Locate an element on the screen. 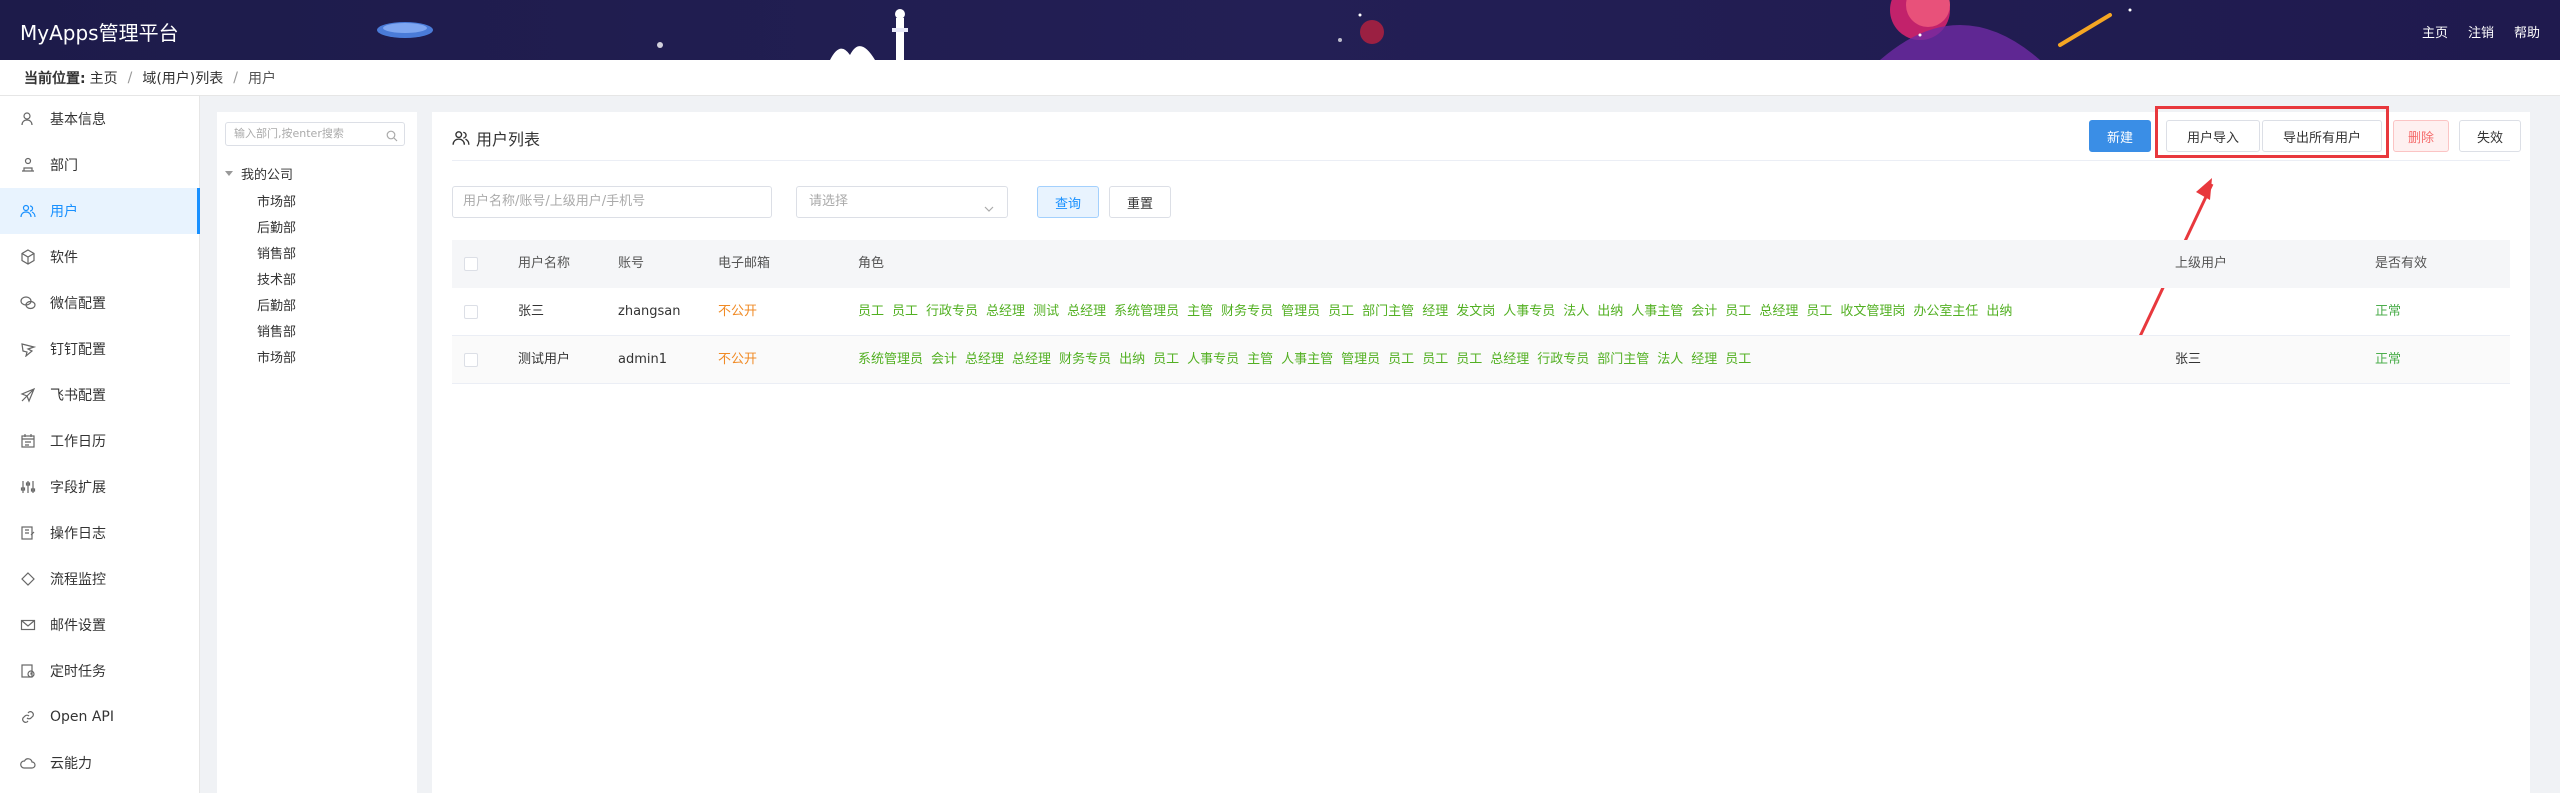 The width and height of the screenshot is (2560, 793). header-illustration-icon is located at coordinates (1254, 30).